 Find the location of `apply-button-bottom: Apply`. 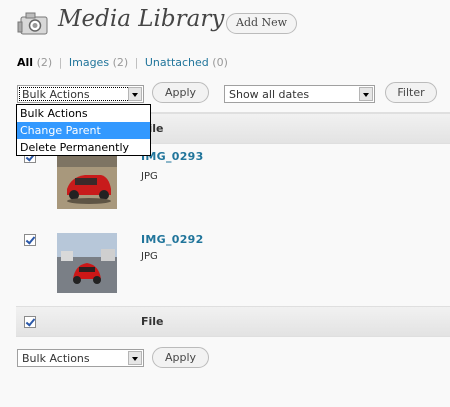

apply-button-bottom: Apply is located at coordinates (180, 357).